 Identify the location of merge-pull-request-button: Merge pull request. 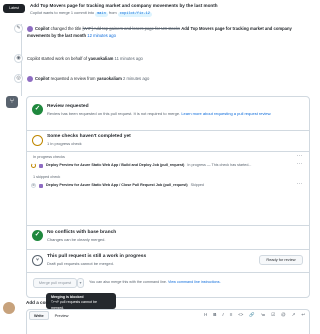
(55, 283).